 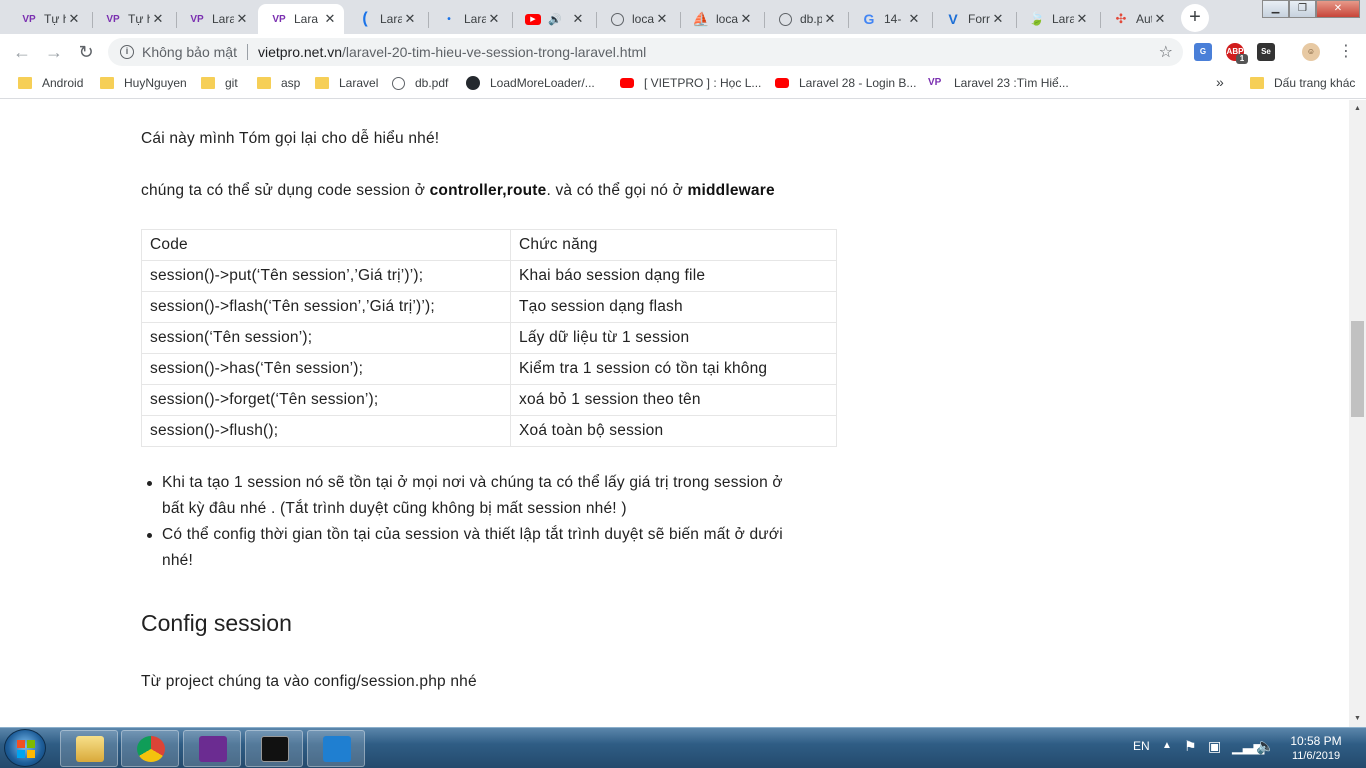 What do you see at coordinates (384, 19) in the screenshot?
I see `tab: ( Lara ✕` at bounding box center [384, 19].